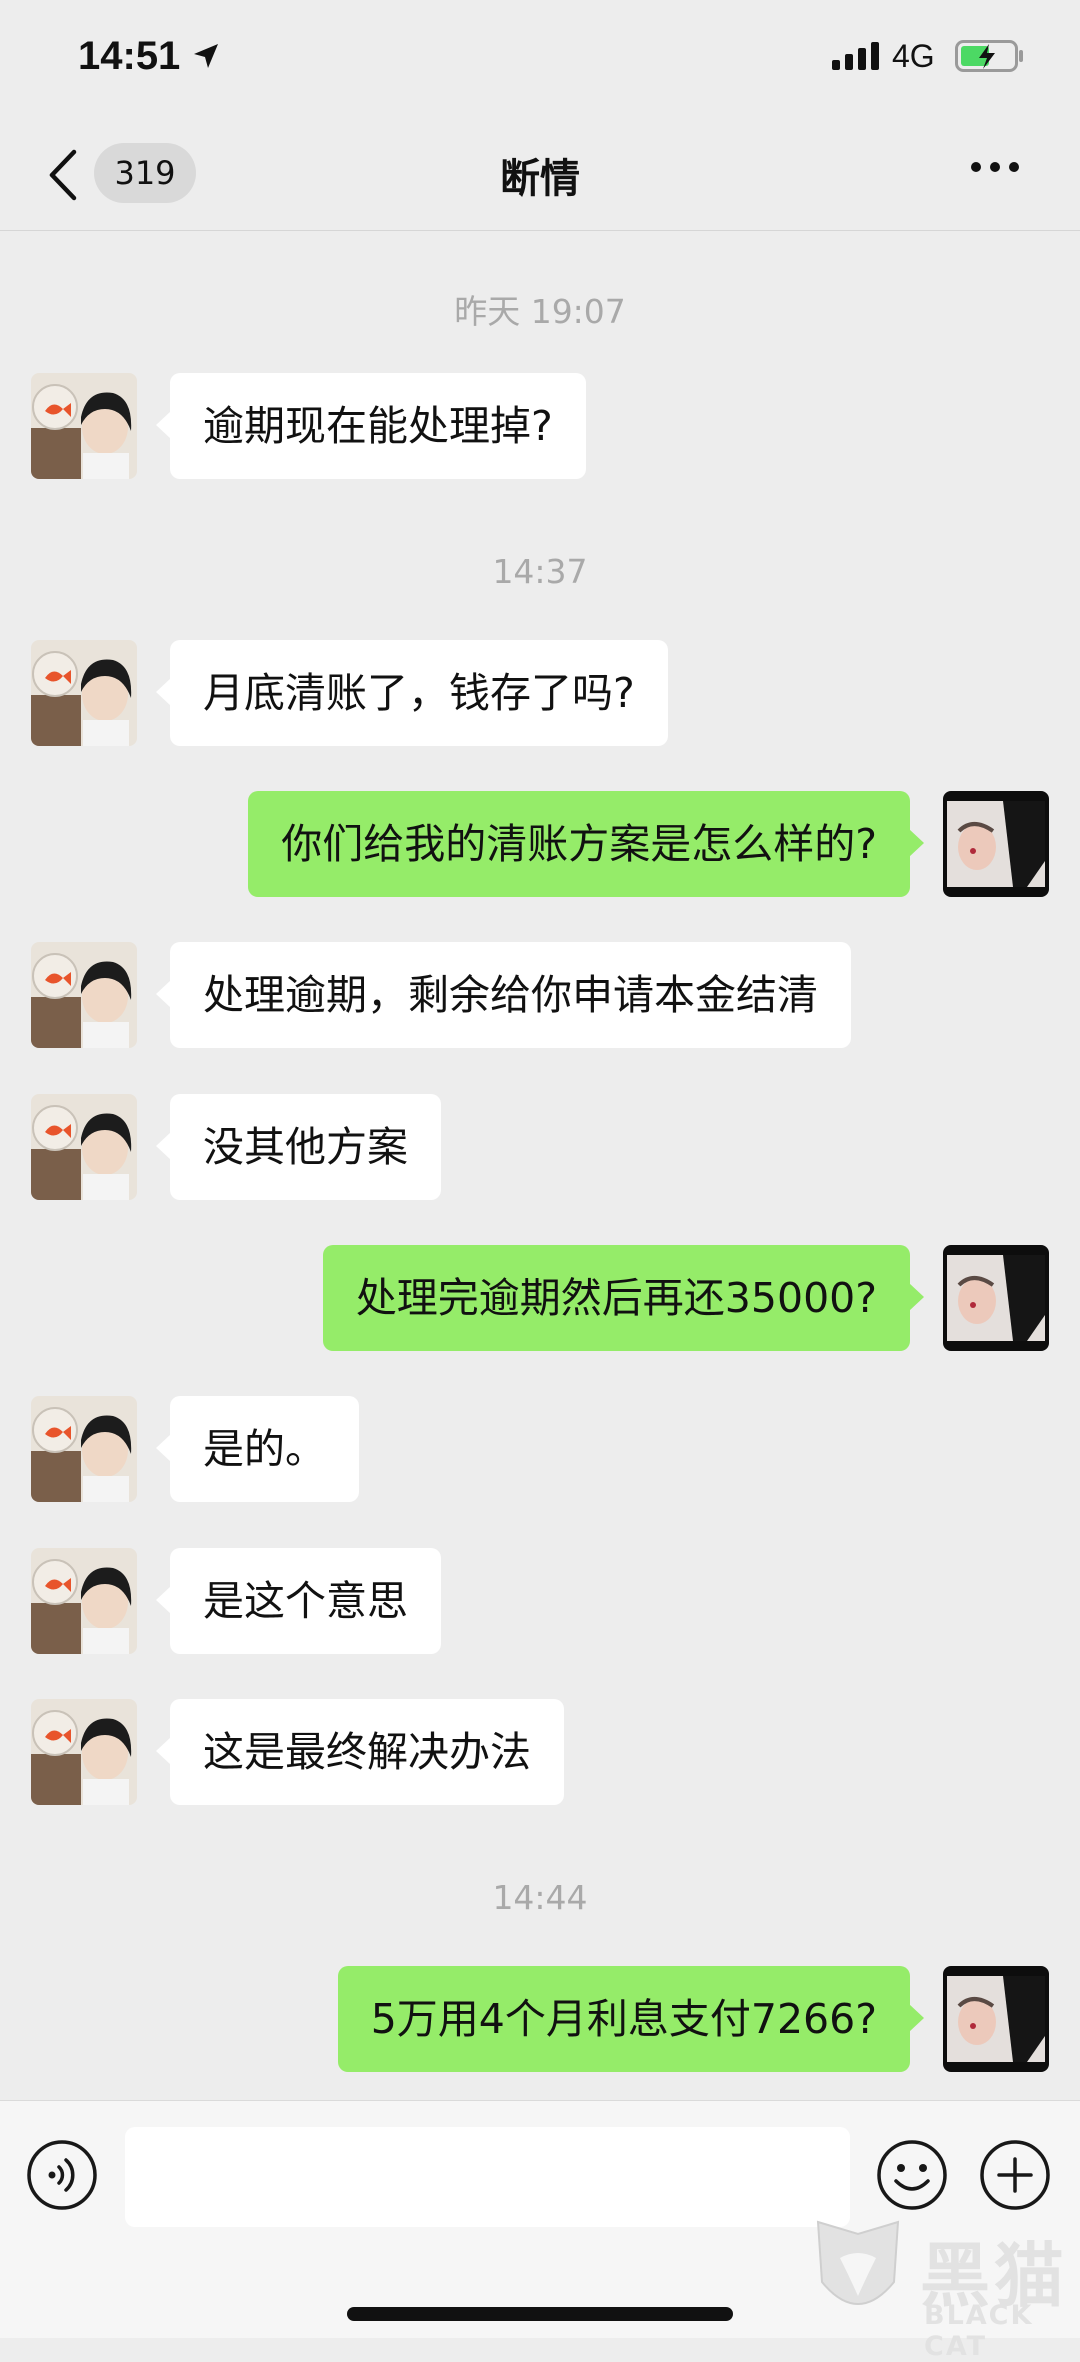  Describe the element at coordinates (503, 995) in the screenshot. I see `message-bubble-received: 处理逾期，剩余给你申请本金结清` at that location.